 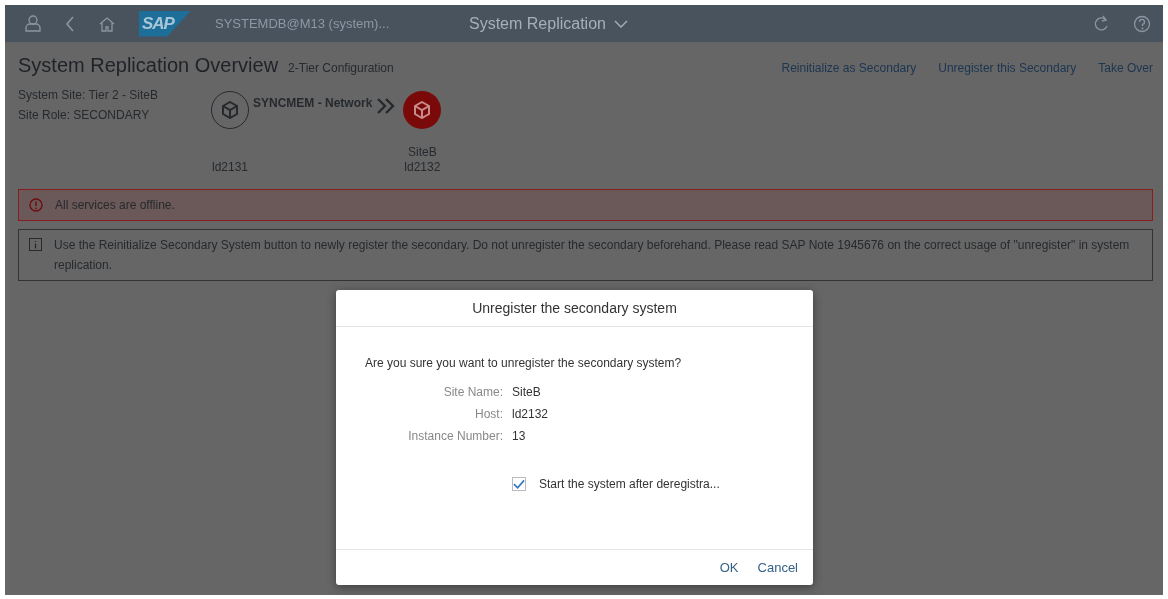 What do you see at coordinates (519, 436) in the screenshot?
I see `field-value: 13` at bounding box center [519, 436].